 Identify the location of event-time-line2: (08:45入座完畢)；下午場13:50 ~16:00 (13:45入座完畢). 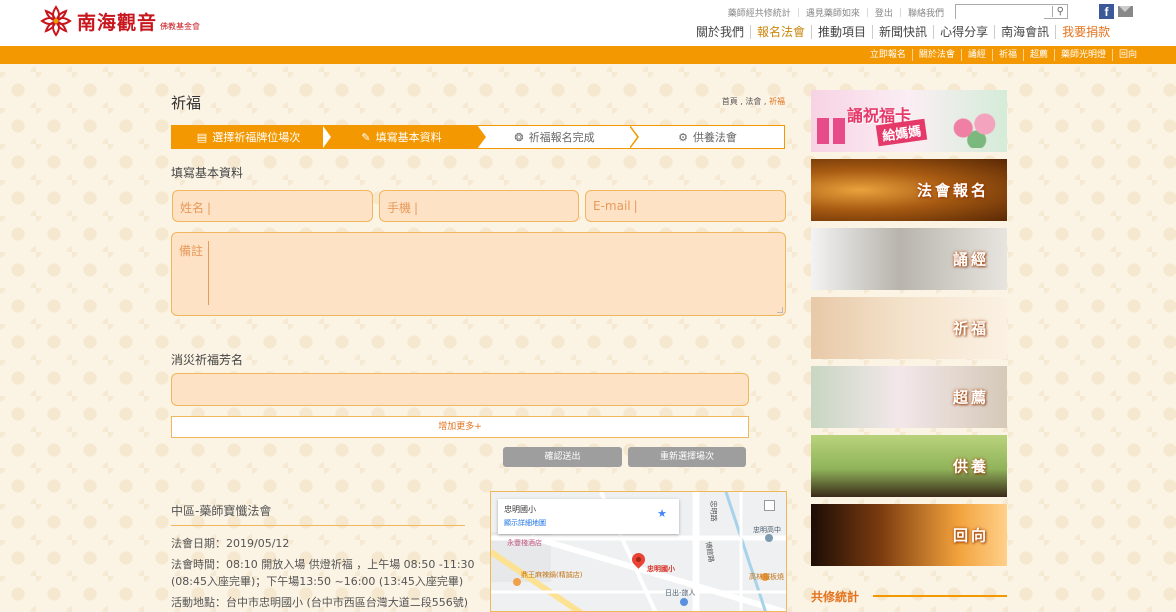
(317, 581).